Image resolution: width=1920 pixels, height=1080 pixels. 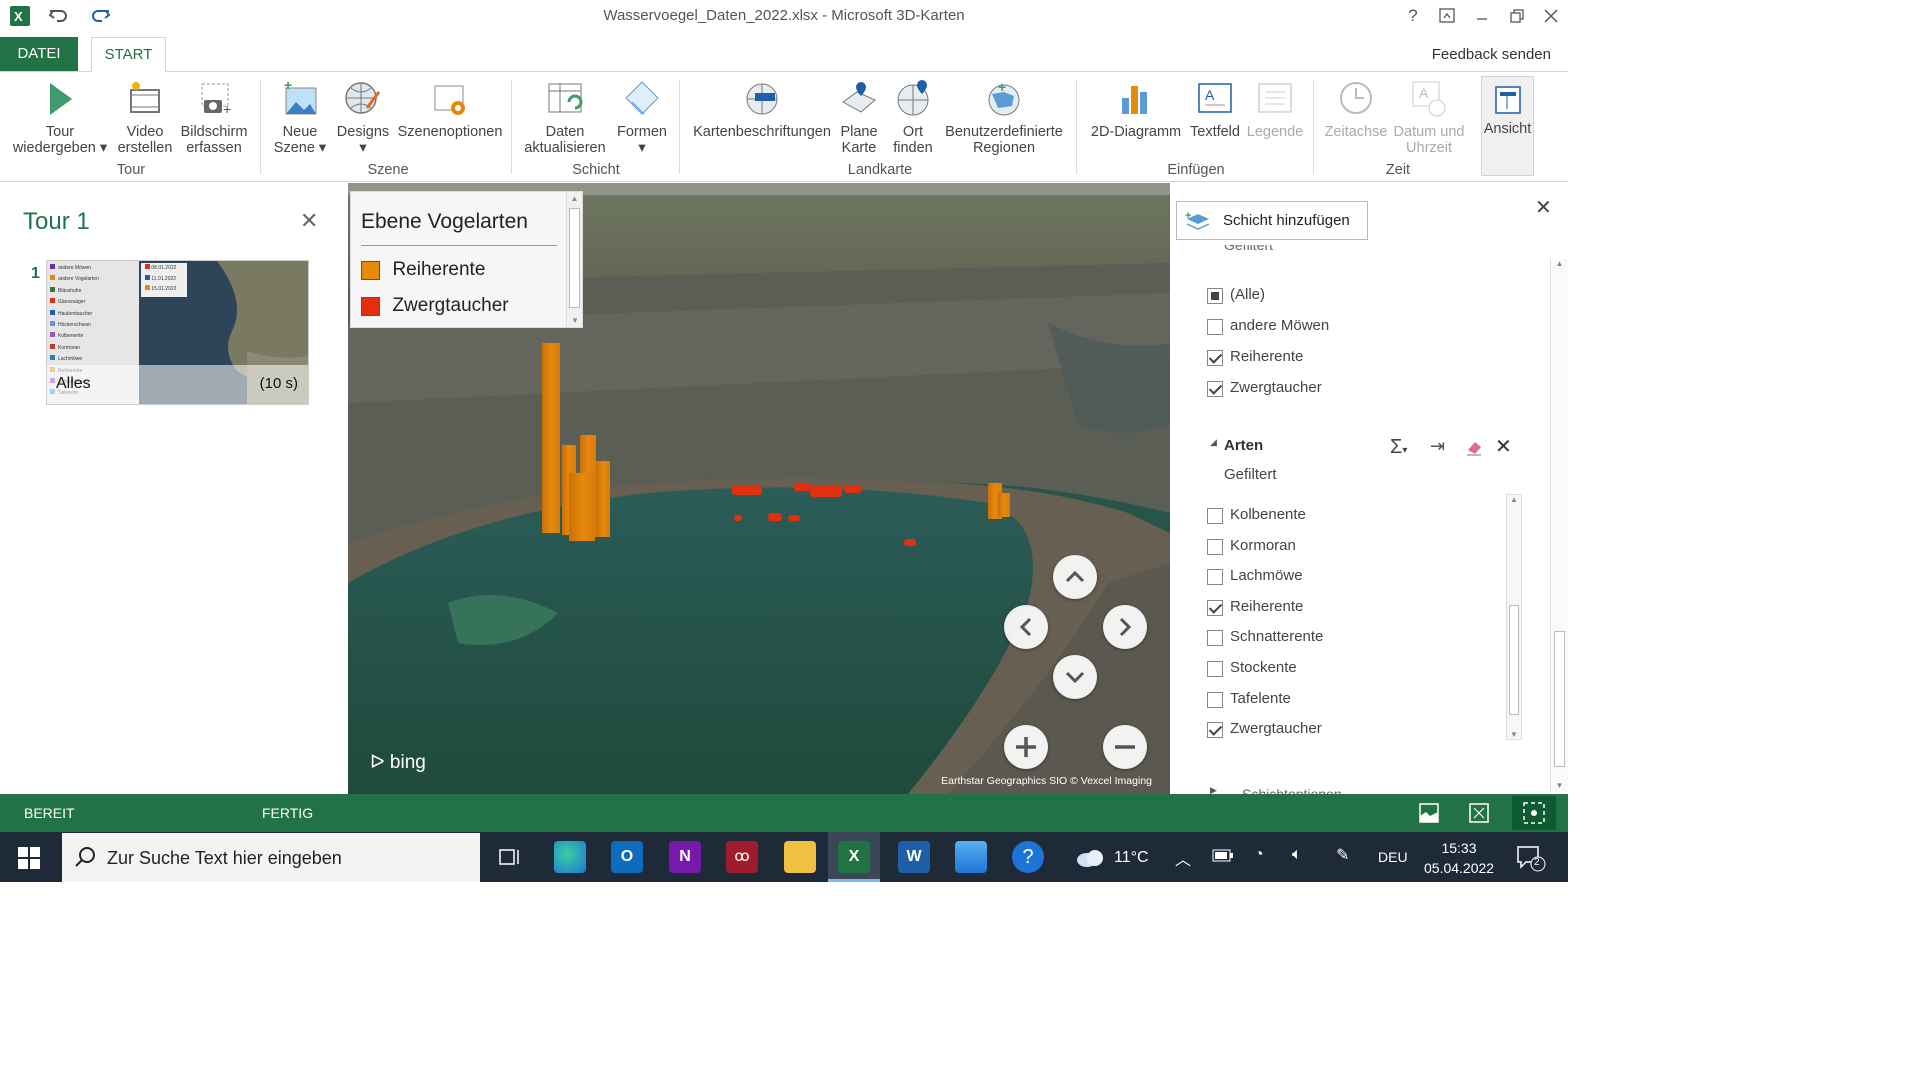 I want to click on sum-icon: Σ▾, so click(x=1398, y=447).